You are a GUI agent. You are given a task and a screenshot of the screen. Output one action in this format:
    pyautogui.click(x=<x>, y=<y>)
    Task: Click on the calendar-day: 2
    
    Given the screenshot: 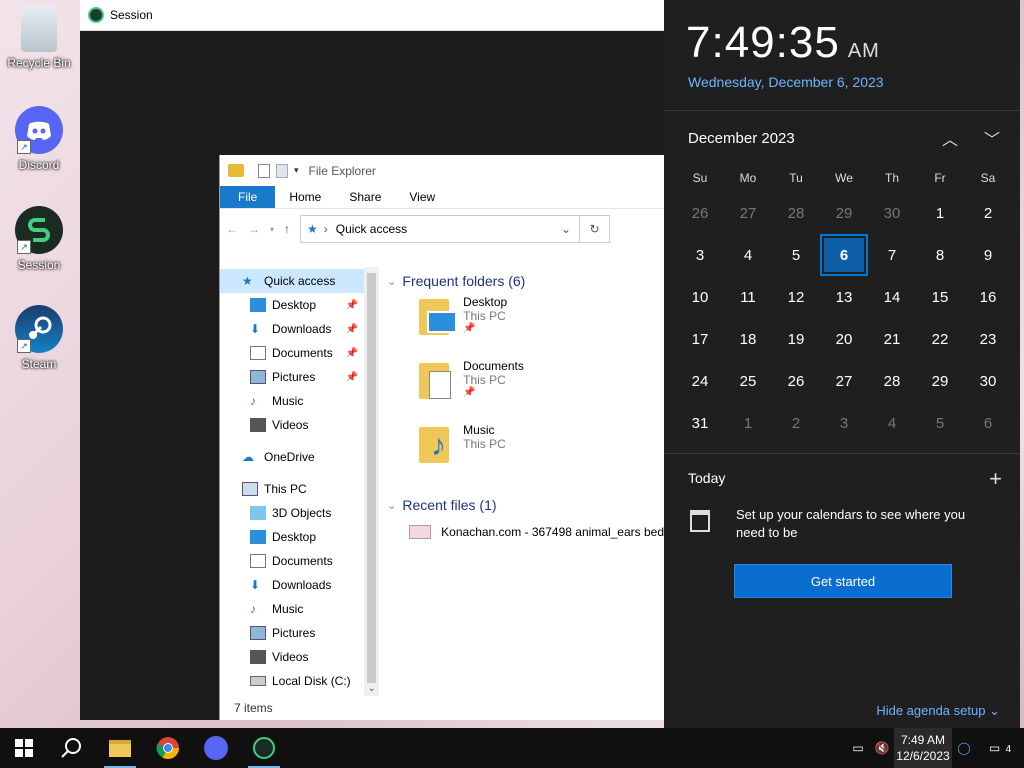 What is the action you would take?
    pyautogui.click(x=988, y=213)
    